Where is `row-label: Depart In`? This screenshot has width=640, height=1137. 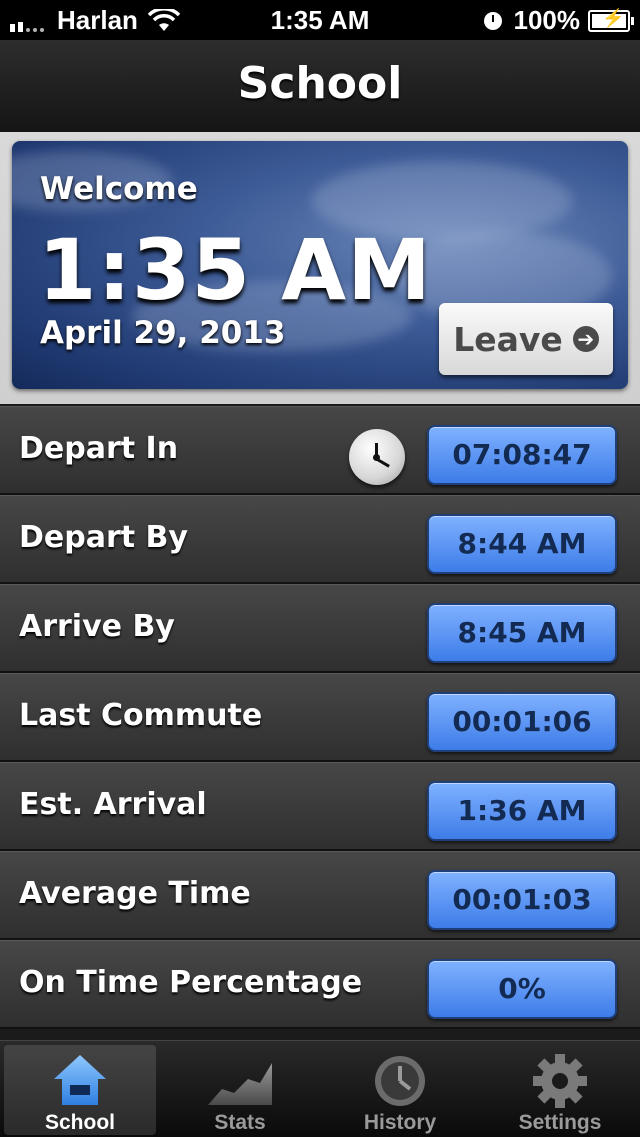
row-label: Depart In is located at coordinates (99, 448).